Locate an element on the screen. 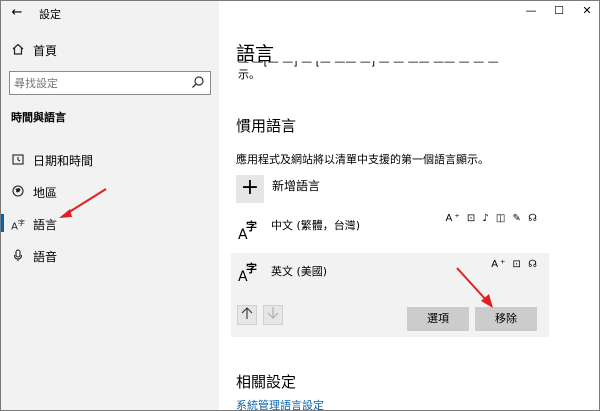 The width and height of the screenshot is (600, 411). sidebar-item-speech: 語音 is located at coordinates (110, 256).